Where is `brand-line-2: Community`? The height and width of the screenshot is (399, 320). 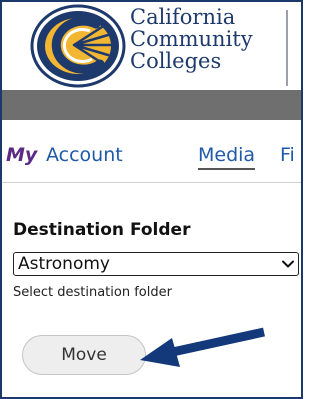
brand-line-2: Community is located at coordinates (191, 39).